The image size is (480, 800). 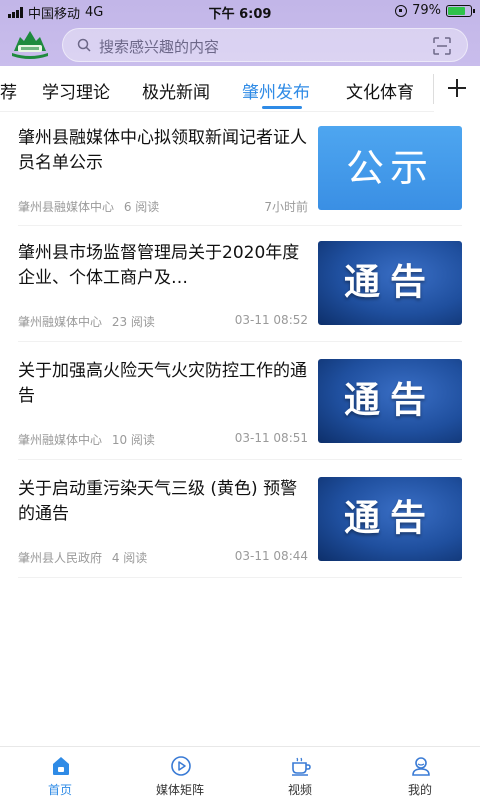 I want to click on news-reads: 6 阅读, so click(x=141, y=207).